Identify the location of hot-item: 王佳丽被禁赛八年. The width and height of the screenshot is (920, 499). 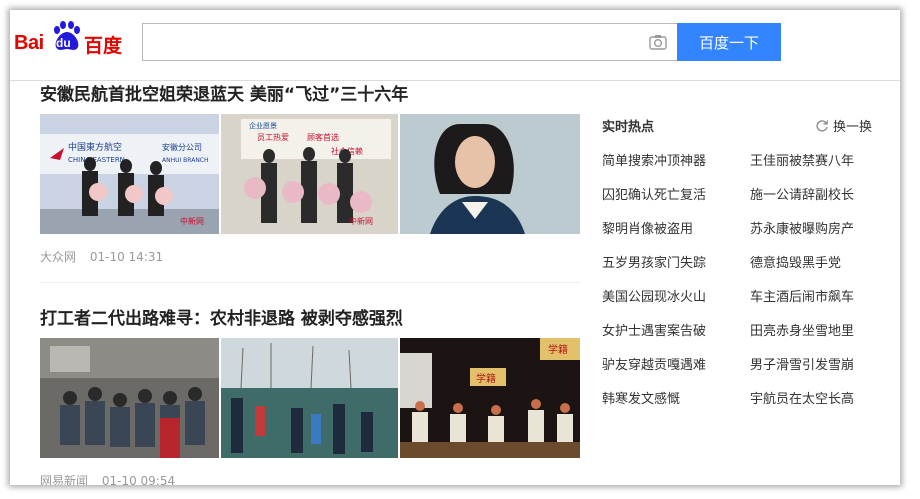
(802, 159).